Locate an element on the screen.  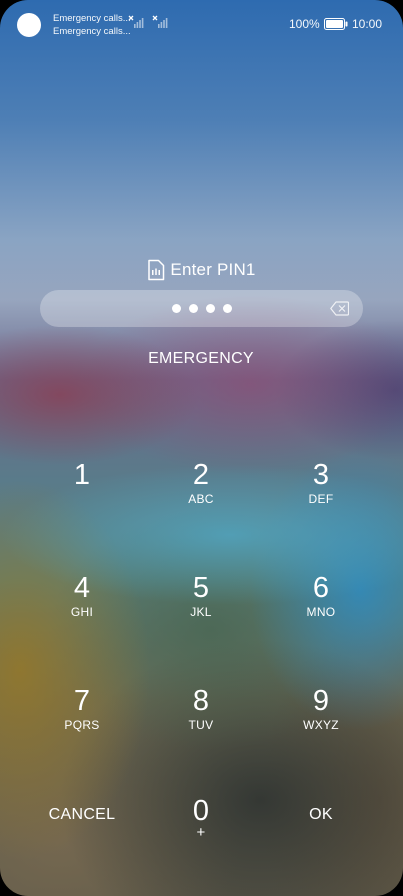
key-digit: 4 is located at coordinates (82, 588).